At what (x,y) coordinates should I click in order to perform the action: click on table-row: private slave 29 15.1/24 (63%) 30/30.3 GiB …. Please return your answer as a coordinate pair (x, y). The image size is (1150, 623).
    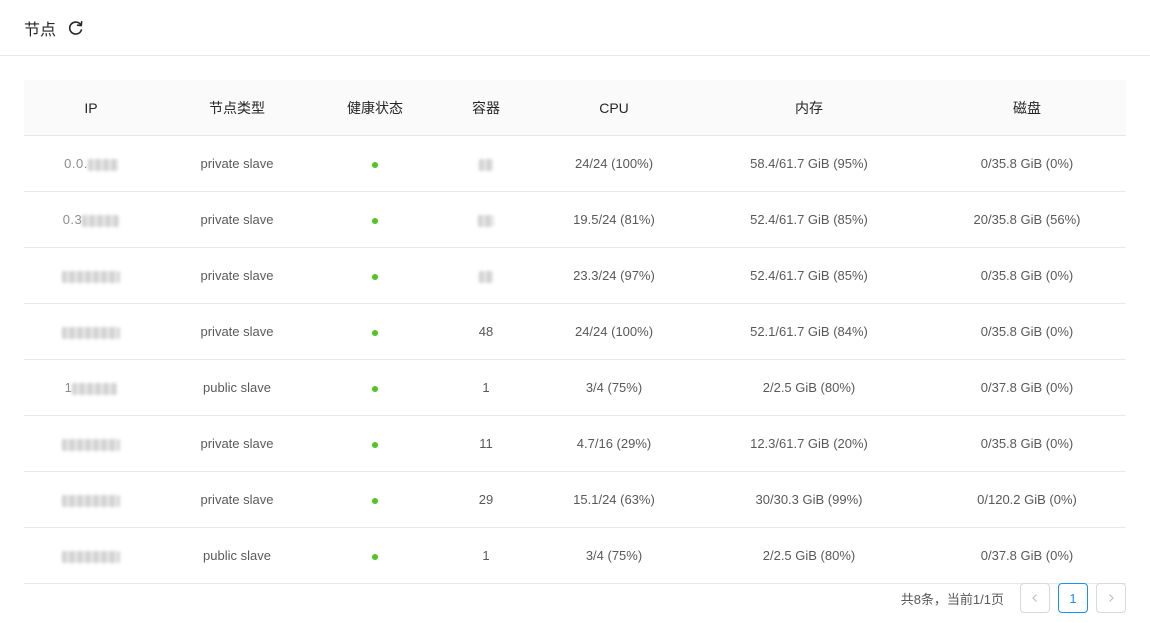
    Looking at the image, I should click on (575, 499).